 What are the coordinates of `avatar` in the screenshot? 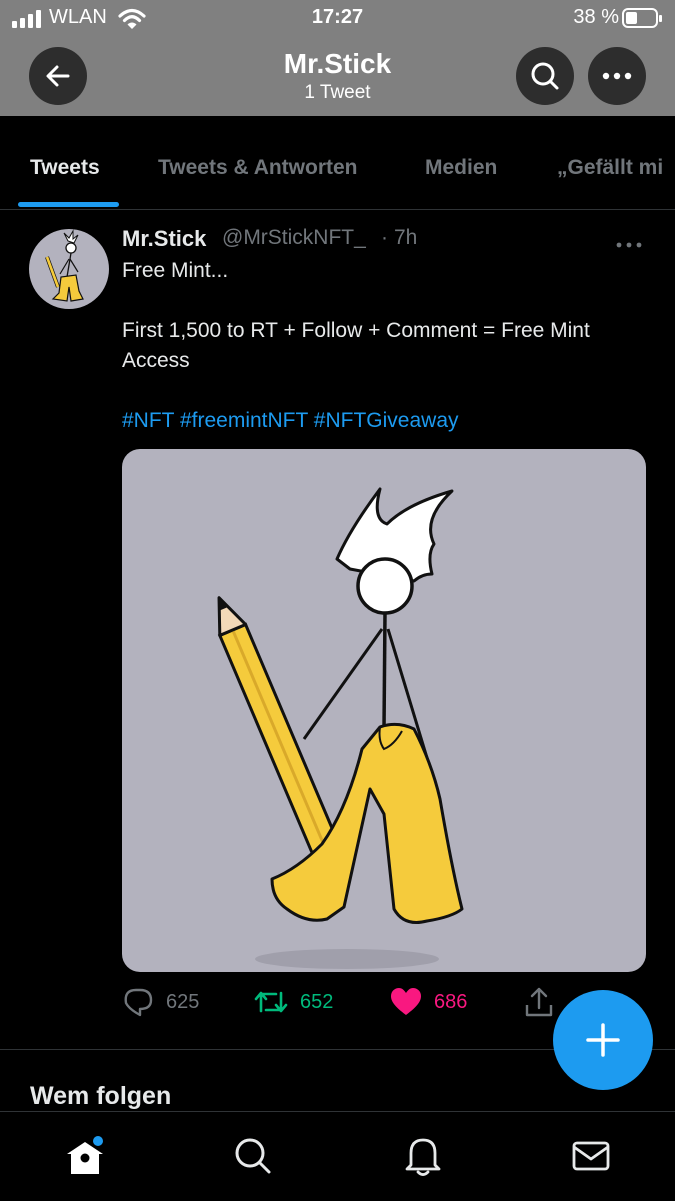 It's located at (69, 269).